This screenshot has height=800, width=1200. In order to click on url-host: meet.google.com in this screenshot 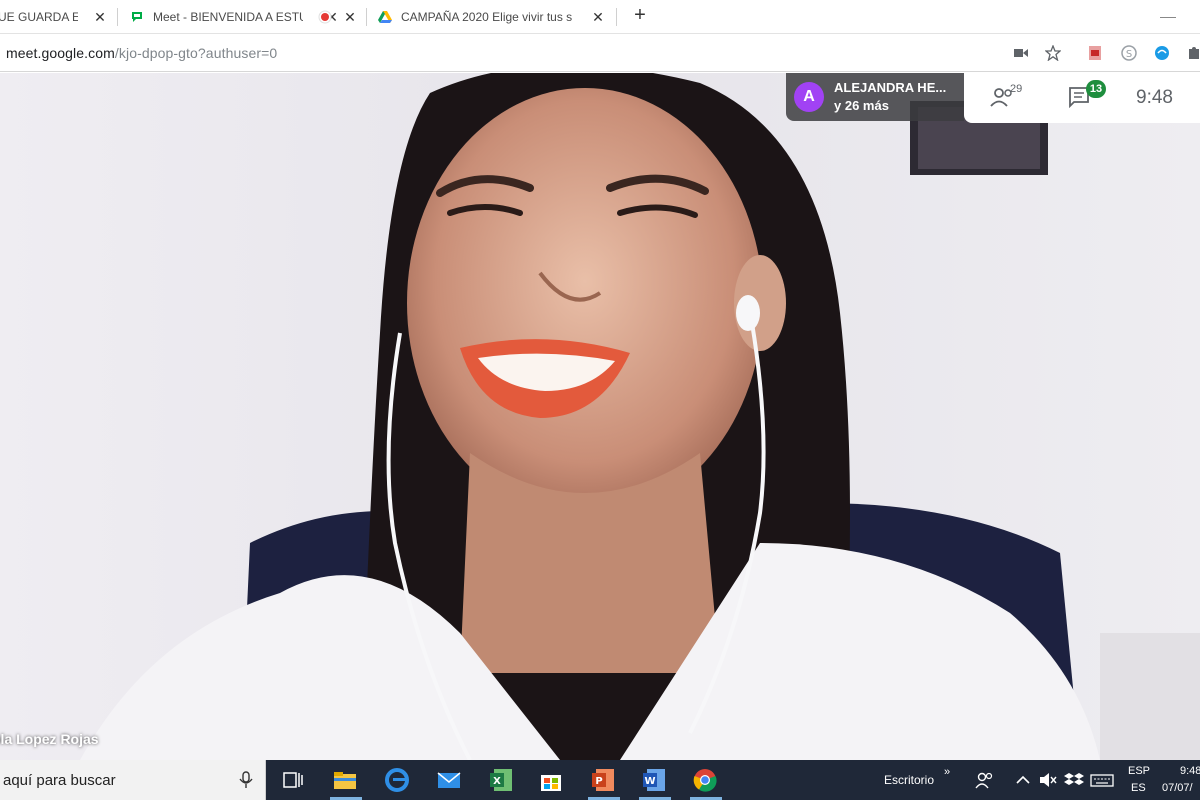, I will do `click(60, 53)`.